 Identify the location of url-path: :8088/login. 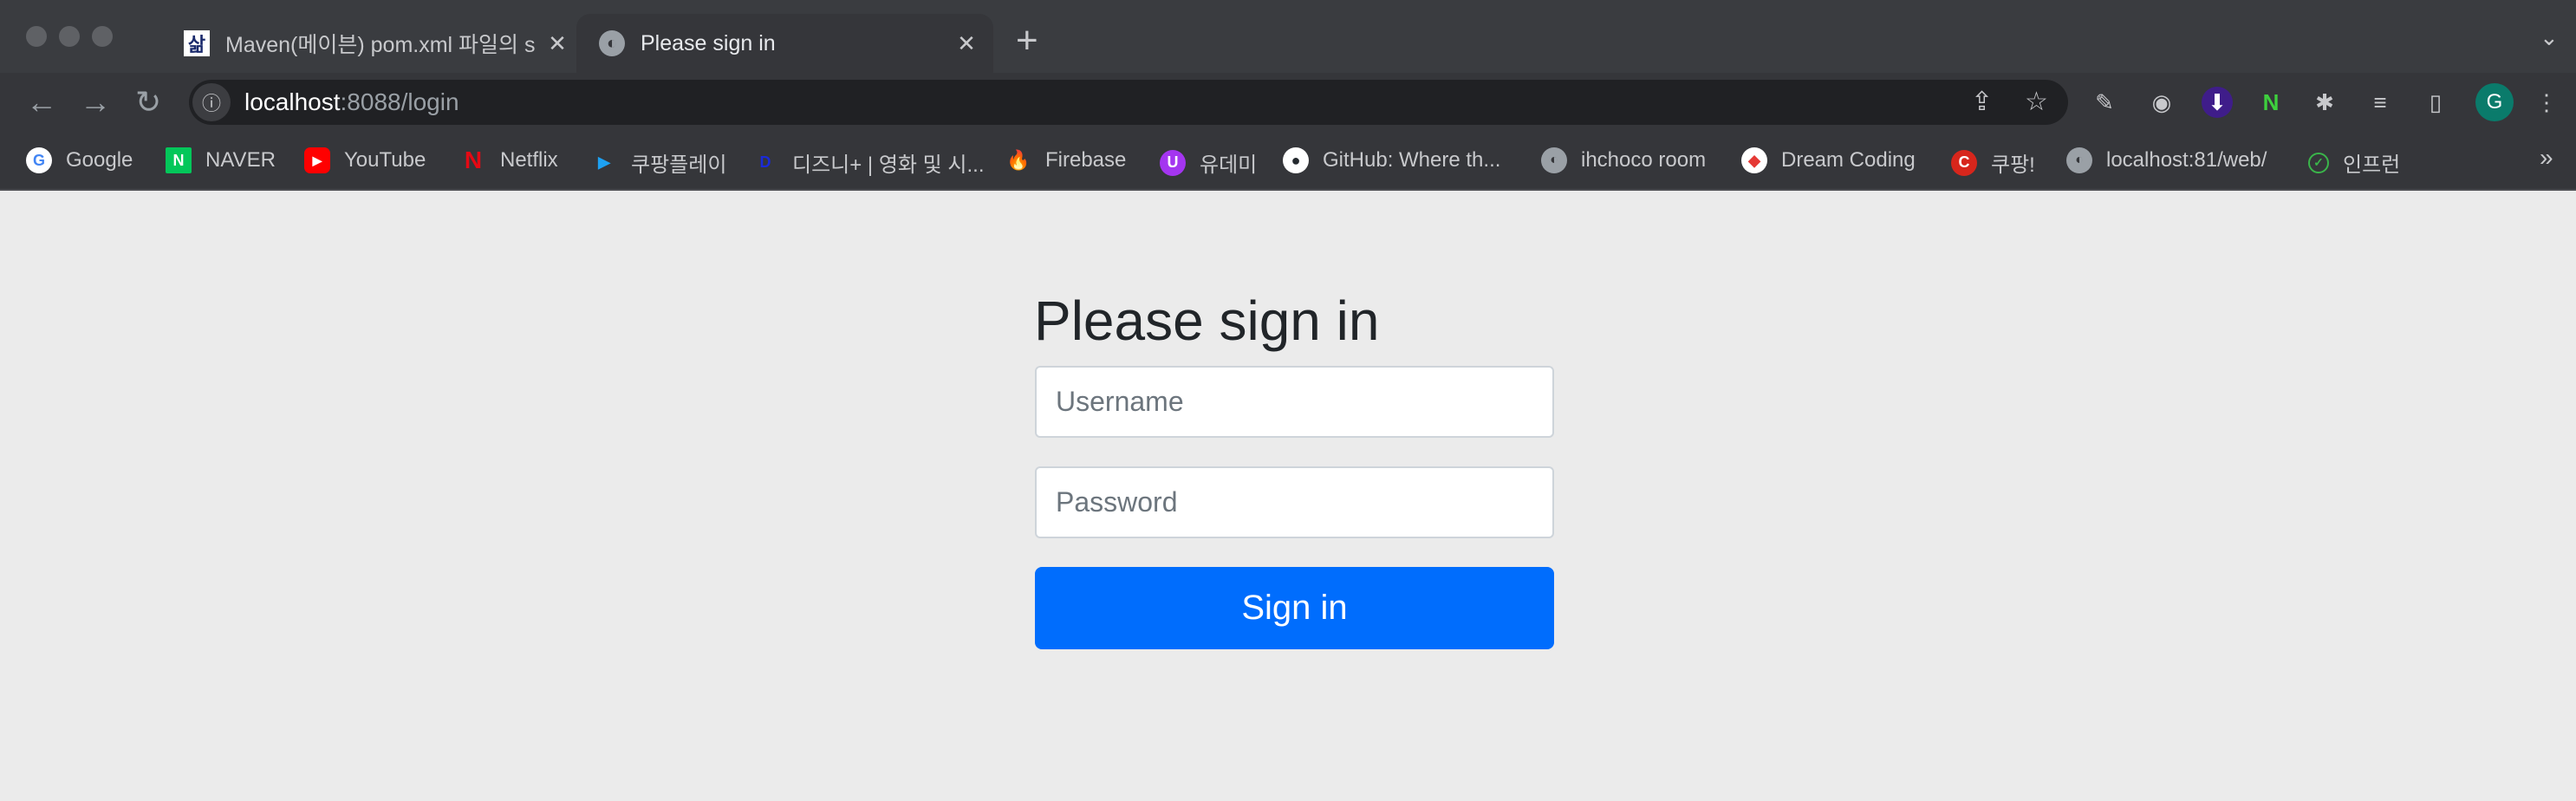
(399, 101).